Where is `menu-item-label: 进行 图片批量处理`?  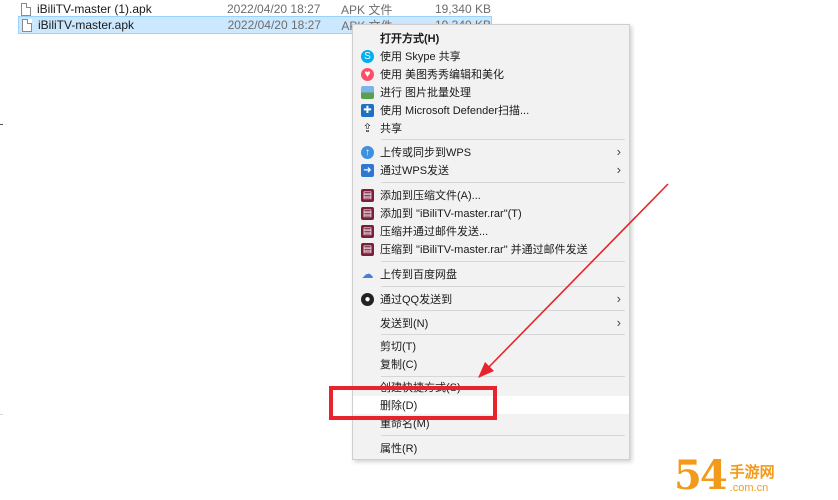 menu-item-label: 进行 图片批量处理 is located at coordinates (426, 93).